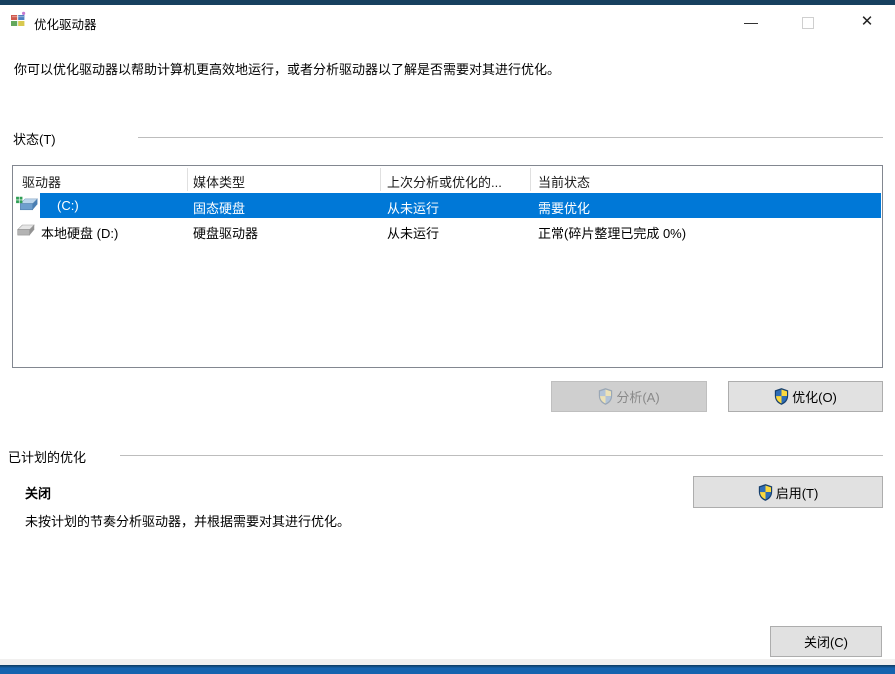 This screenshot has height=674, width=895. What do you see at coordinates (638, 397) in the screenshot?
I see `analyze-button-label: 分析(A)` at bounding box center [638, 397].